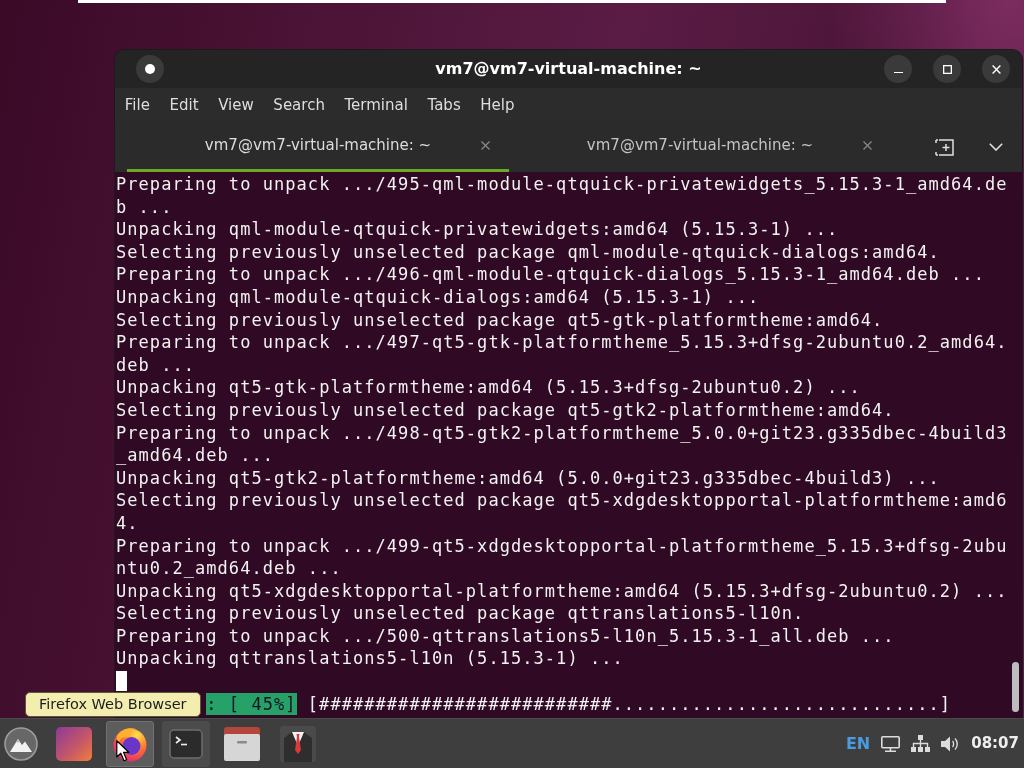 The image size is (1024, 768). Describe the element at coordinates (562, 500) in the screenshot. I see `terminal-line: Selecting previously unselected package qt5-xdgdesktopportal-platformtheme:amd6` at that location.